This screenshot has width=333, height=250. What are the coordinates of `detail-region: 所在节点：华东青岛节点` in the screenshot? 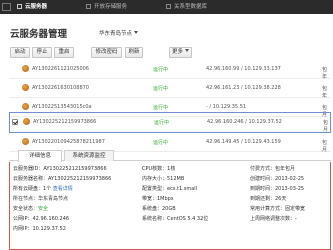 It's located at (41, 199).